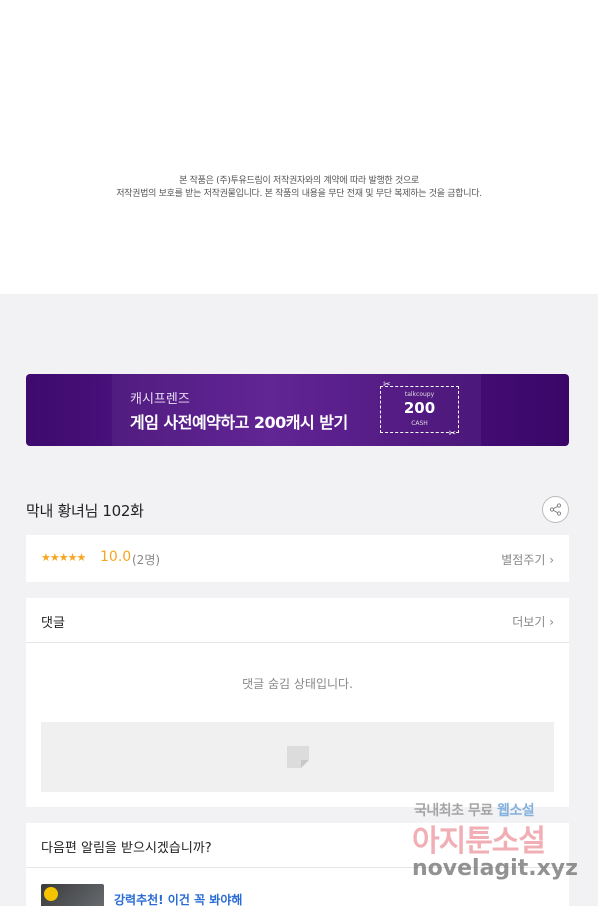 The image size is (598, 906). I want to click on episode-title: 막내 황녀님 102화, so click(85, 511).